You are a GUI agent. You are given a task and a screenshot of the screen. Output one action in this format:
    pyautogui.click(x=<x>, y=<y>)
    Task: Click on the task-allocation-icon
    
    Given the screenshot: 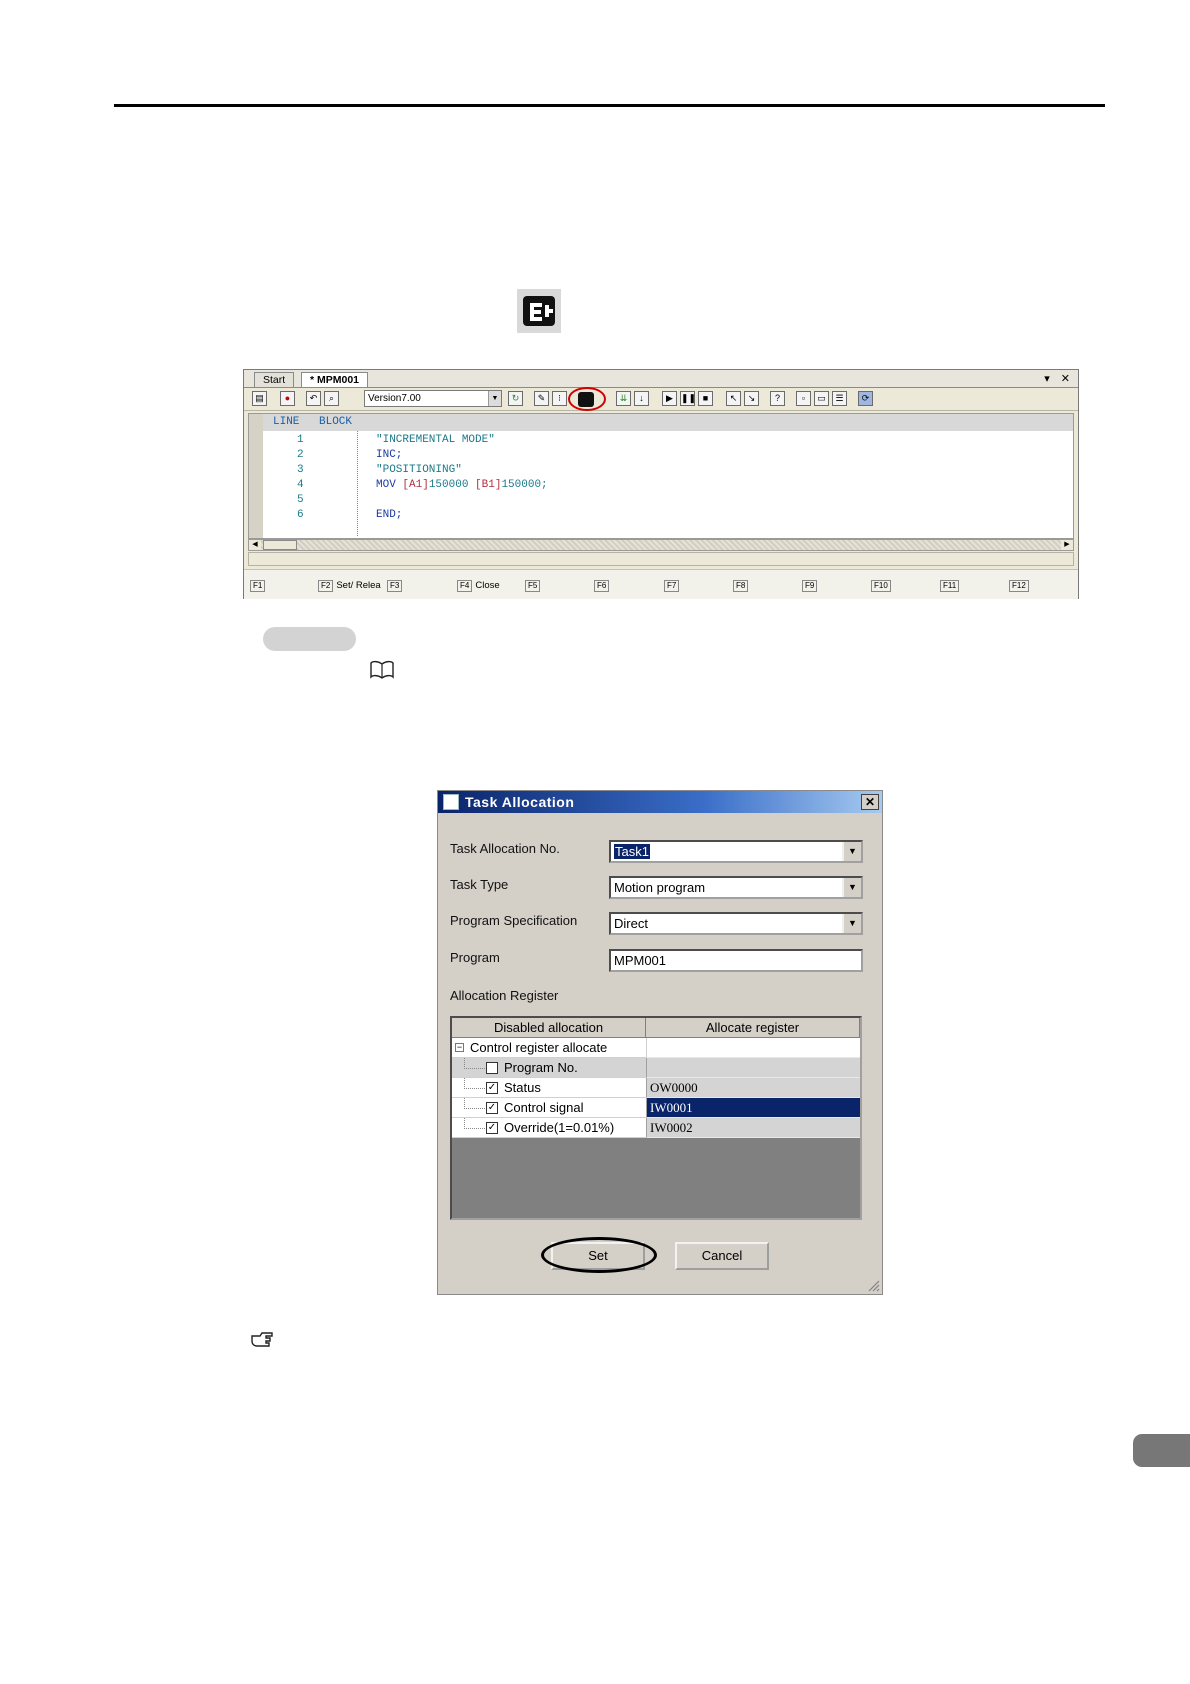 What is the action you would take?
    pyautogui.click(x=539, y=311)
    